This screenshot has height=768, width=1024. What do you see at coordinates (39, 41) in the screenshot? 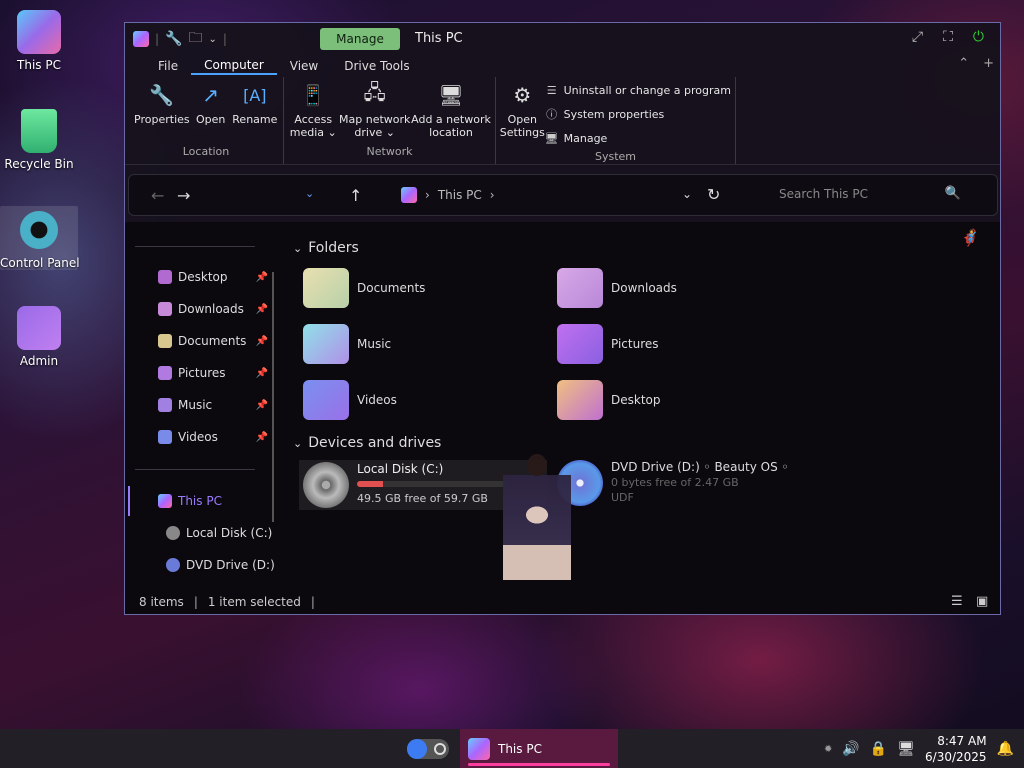
I see `desktop-icon-this-pc: This PC` at bounding box center [39, 41].